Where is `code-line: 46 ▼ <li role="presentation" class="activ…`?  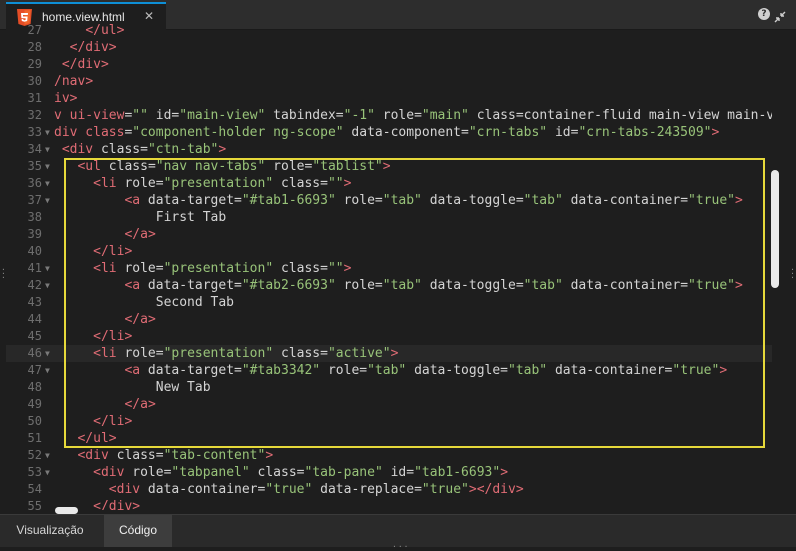 code-line: 46 ▼ <li role="presentation" class="activ… is located at coordinates (389, 353).